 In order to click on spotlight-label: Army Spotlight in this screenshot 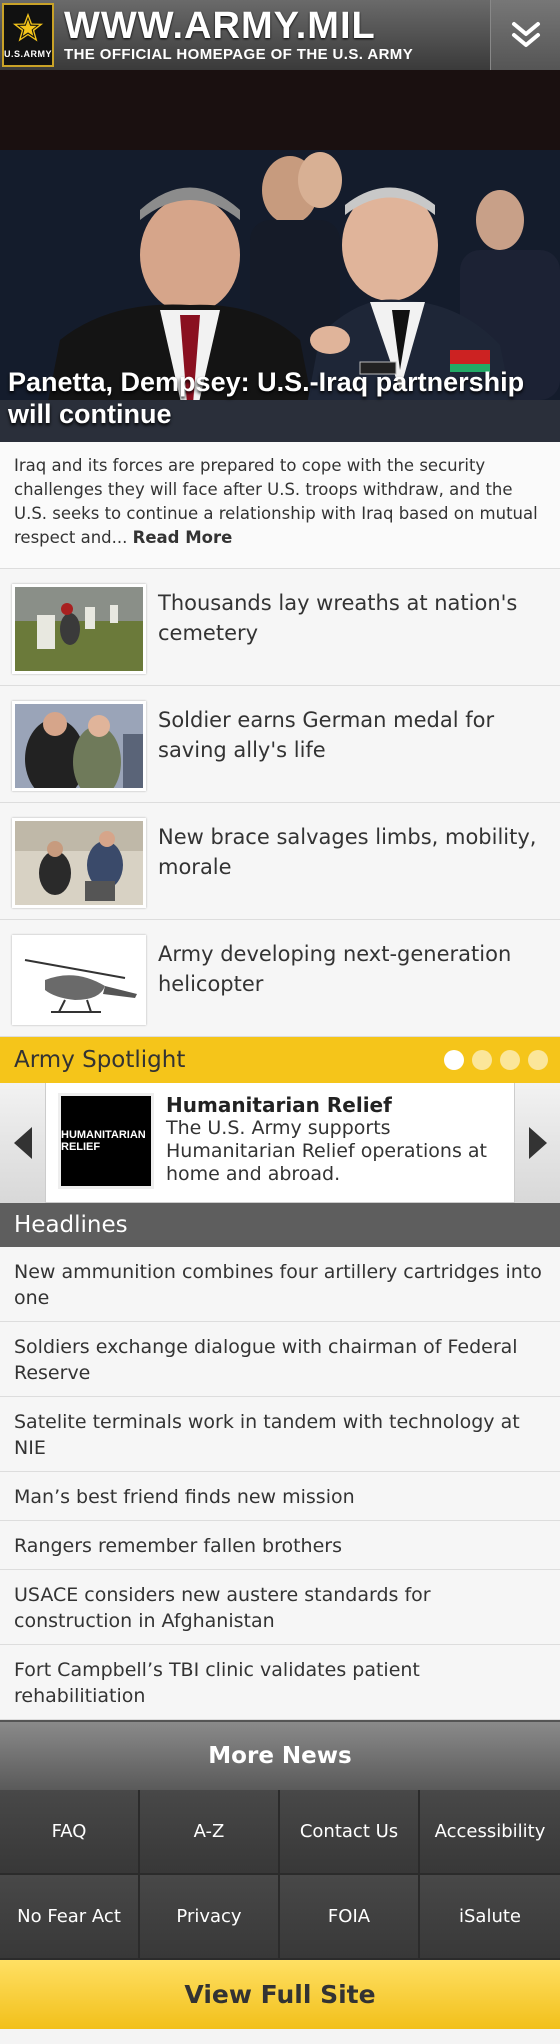, I will do `click(100, 1060)`.